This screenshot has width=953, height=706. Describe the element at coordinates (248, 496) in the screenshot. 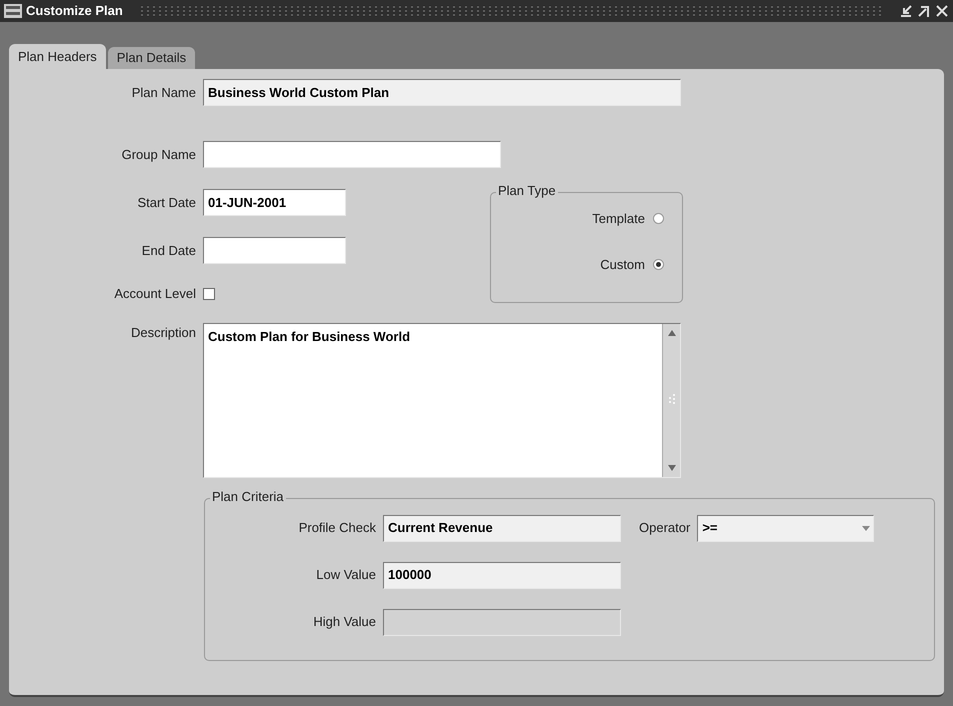

I see `group-title: Plan Criteria` at that location.